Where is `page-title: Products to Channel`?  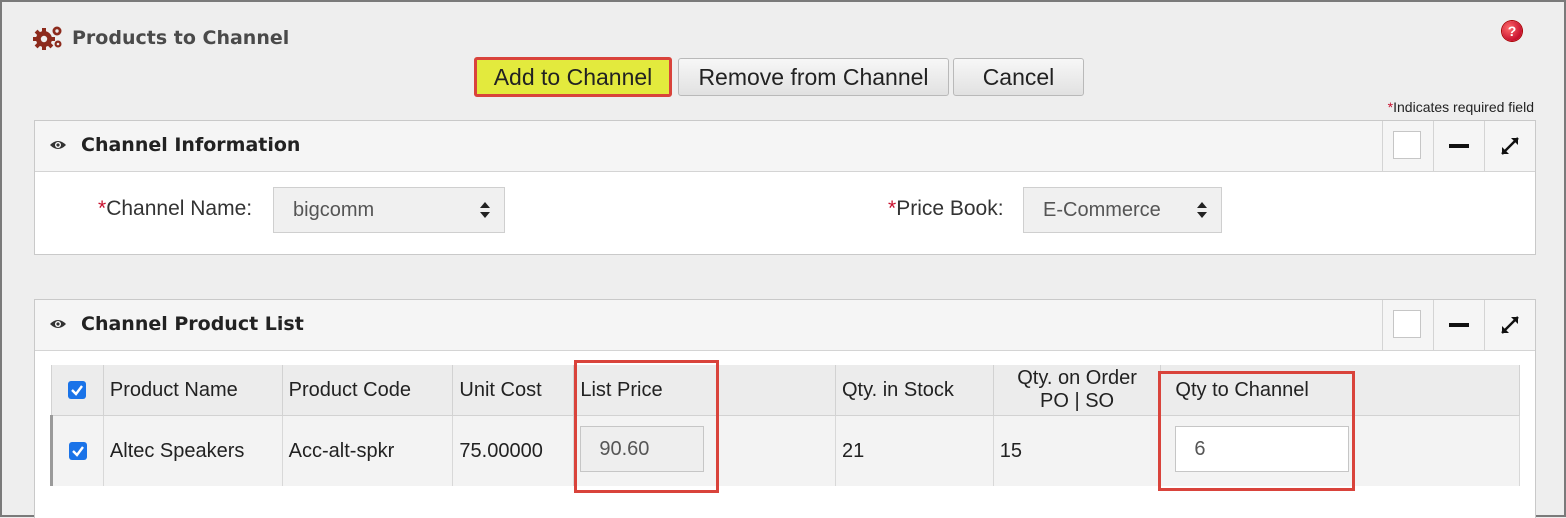
page-title: Products to Channel is located at coordinates (181, 38).